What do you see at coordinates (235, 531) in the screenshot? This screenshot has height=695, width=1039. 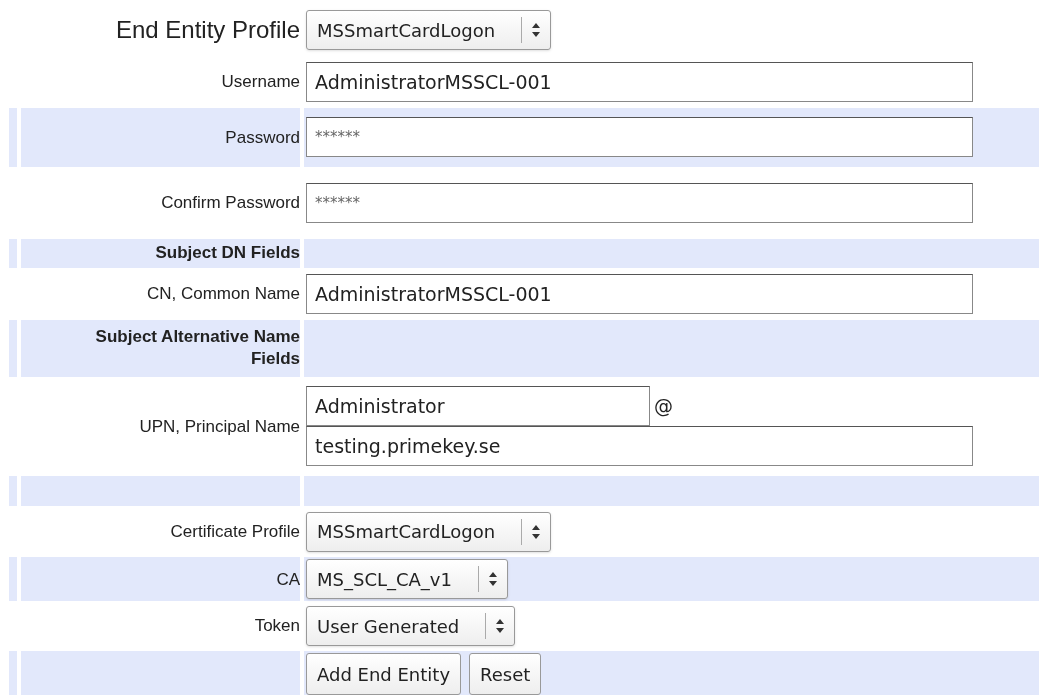 I see `field-label: Certificate Profile` at bounding box center [235, 531].